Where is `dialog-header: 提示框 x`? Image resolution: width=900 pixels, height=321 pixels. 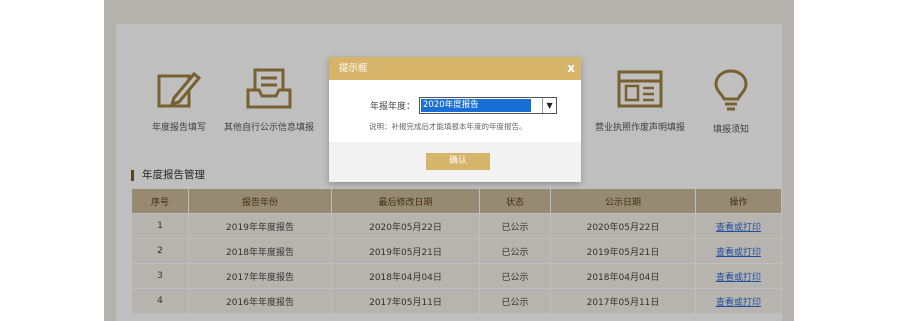
dialog-header: 提示框 x is located at coordinates (455, 68).